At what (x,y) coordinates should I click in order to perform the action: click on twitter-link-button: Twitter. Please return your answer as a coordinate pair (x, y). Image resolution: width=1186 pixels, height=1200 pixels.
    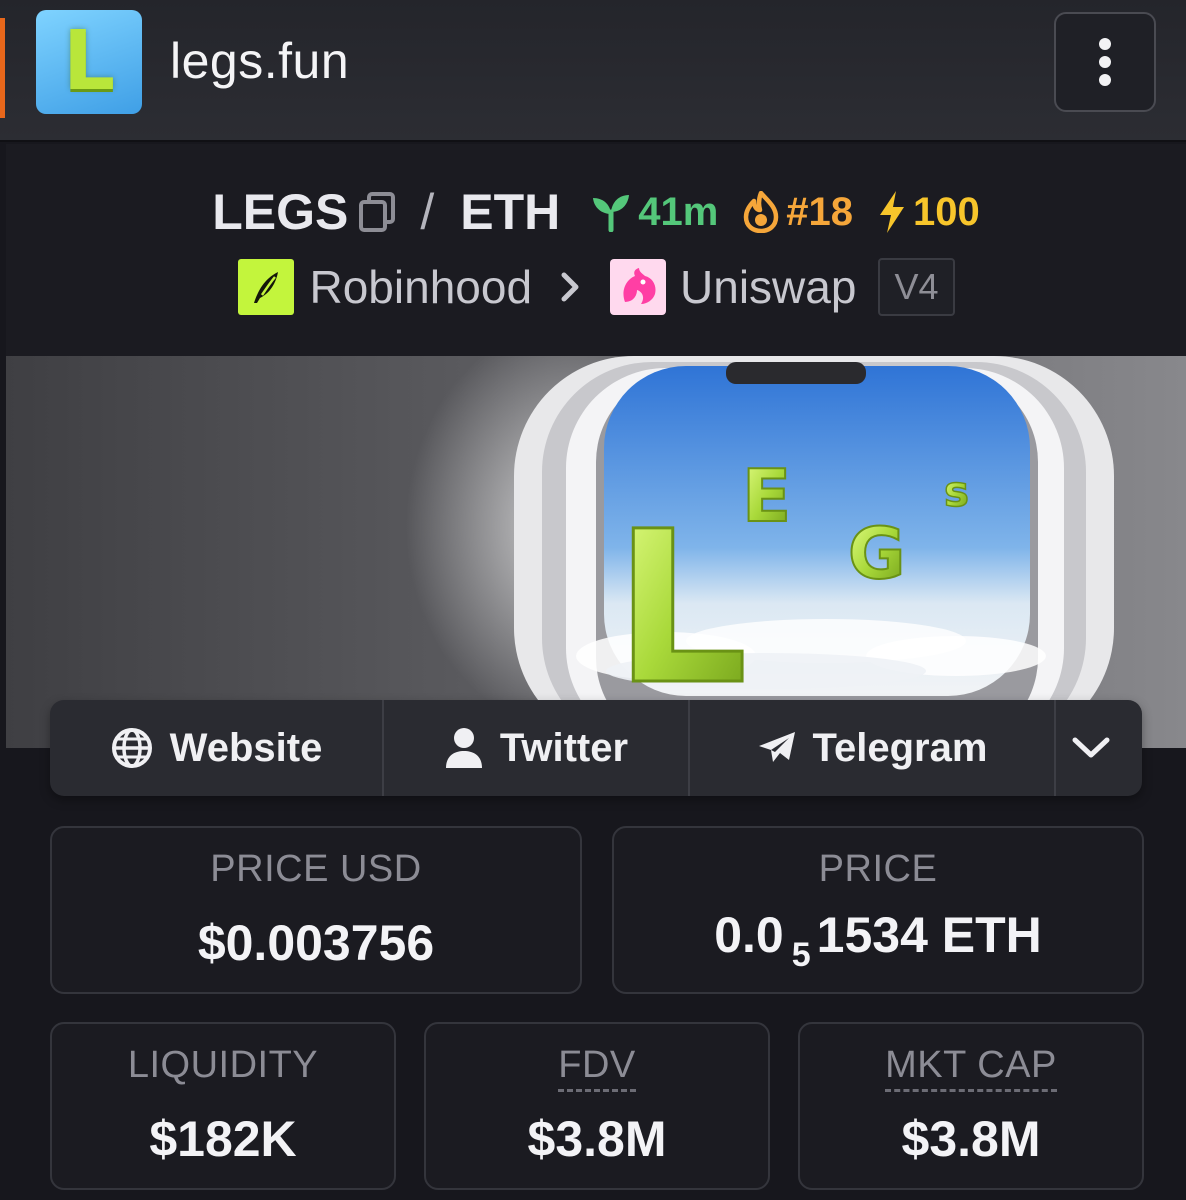
    Looking at the image, I should click on (537, 748).